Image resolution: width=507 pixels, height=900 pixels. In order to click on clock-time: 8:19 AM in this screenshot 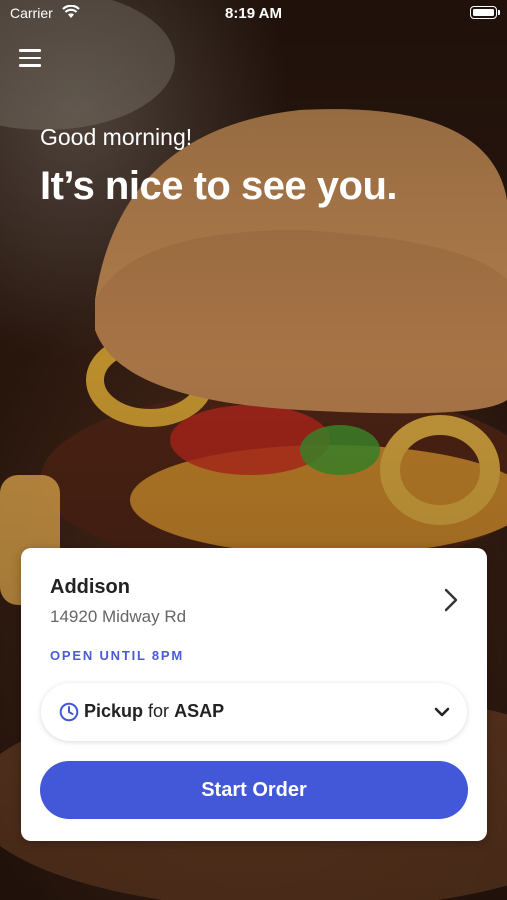, I will do `click(253, 13)`.